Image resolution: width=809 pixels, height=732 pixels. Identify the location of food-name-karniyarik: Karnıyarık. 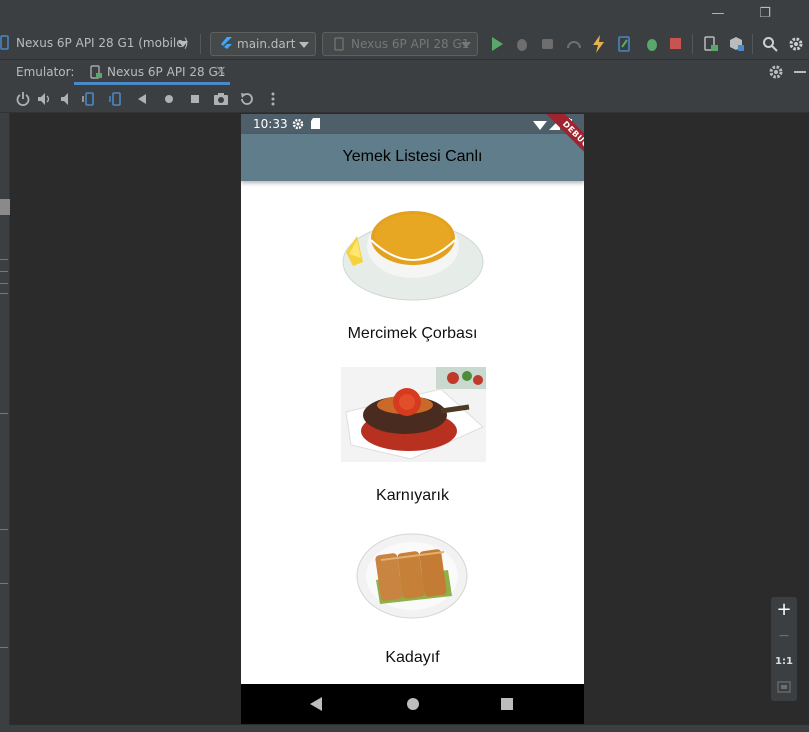
(412, 495).